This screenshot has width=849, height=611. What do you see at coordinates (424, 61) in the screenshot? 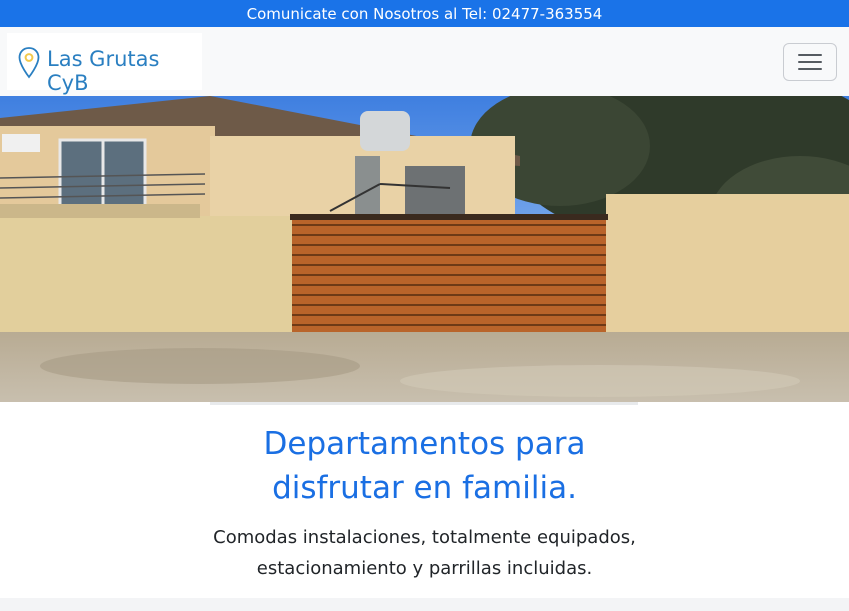
I see `navbar: Las Grutas CyB` at bounding box center [424, 61].